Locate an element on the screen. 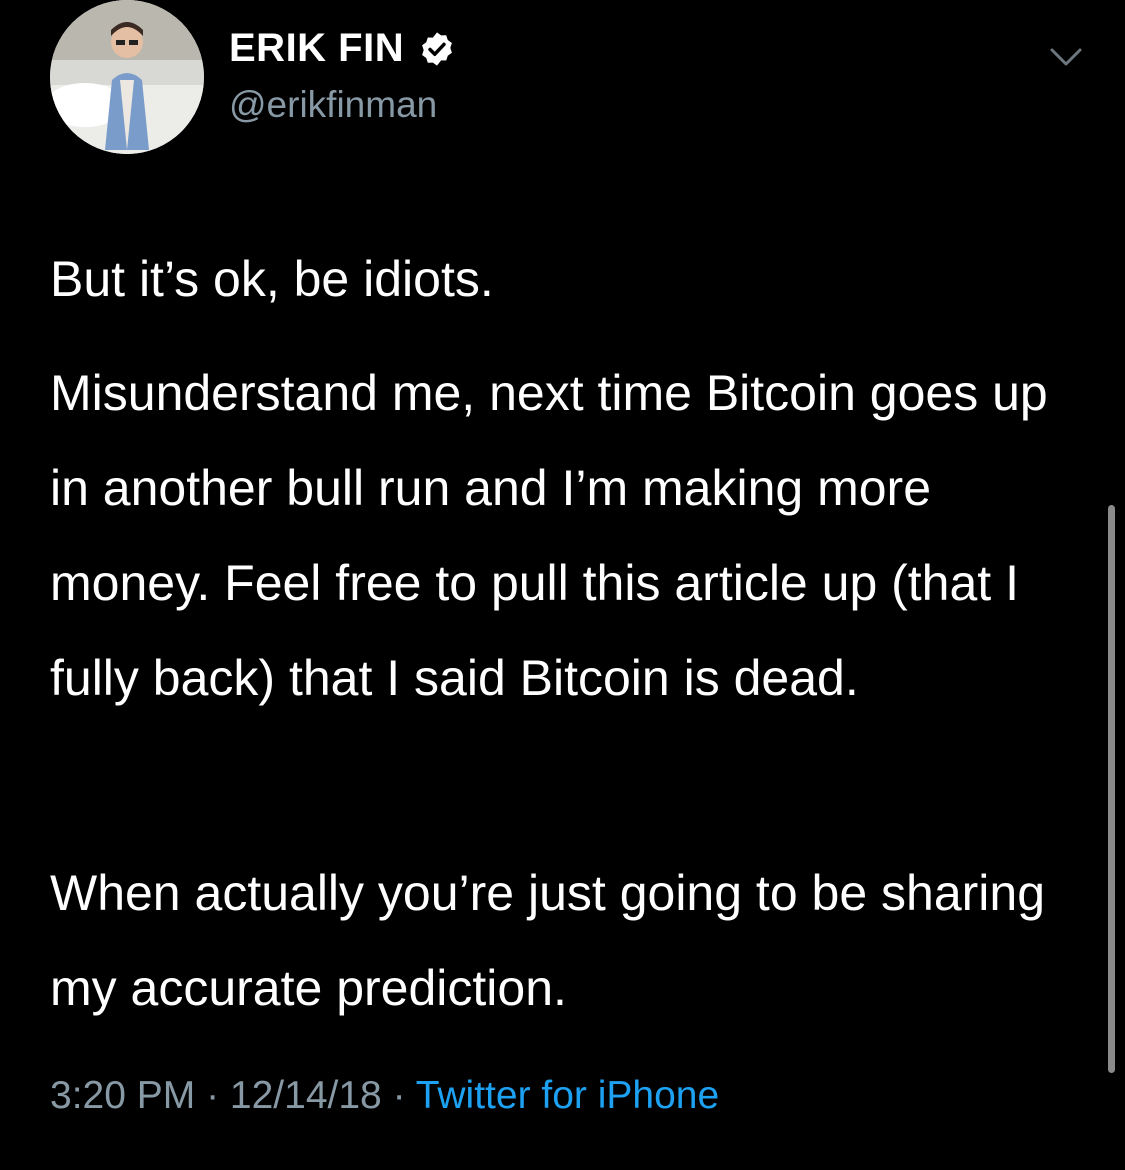 This screenshot has width=1125, height=1170. tweet-paragraph: But it’s ok, be idiots. is located at coordinates (272, 279).